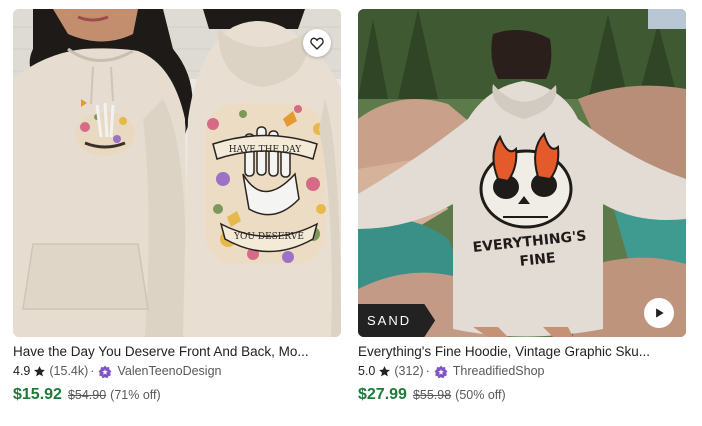 The width and height of the screenshot is (702, 426). I want to click on review-count: (312), so click(409, 371).